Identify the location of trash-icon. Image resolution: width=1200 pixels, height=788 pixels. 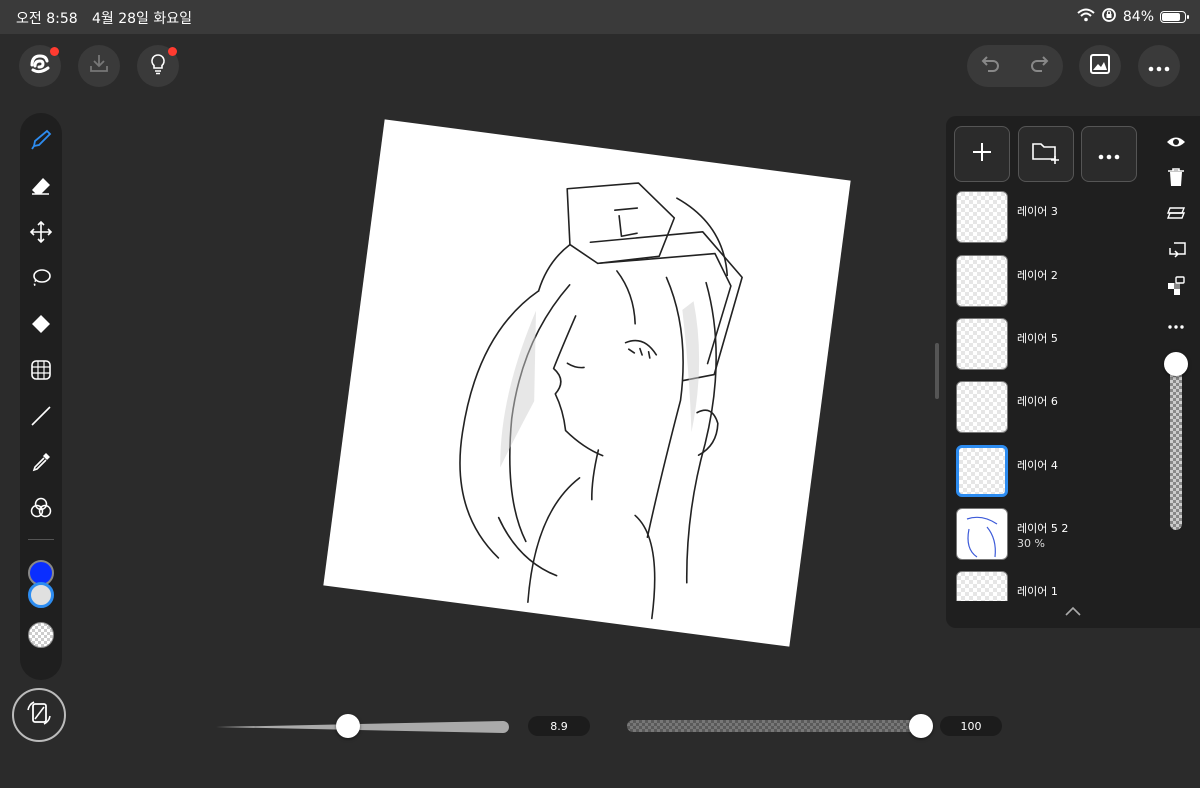
(1176, 179).